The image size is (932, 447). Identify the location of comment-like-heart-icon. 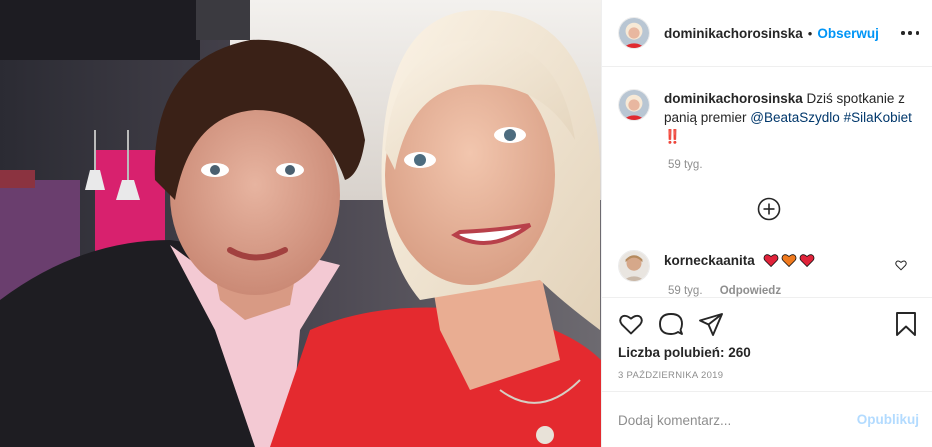
(901, 265).